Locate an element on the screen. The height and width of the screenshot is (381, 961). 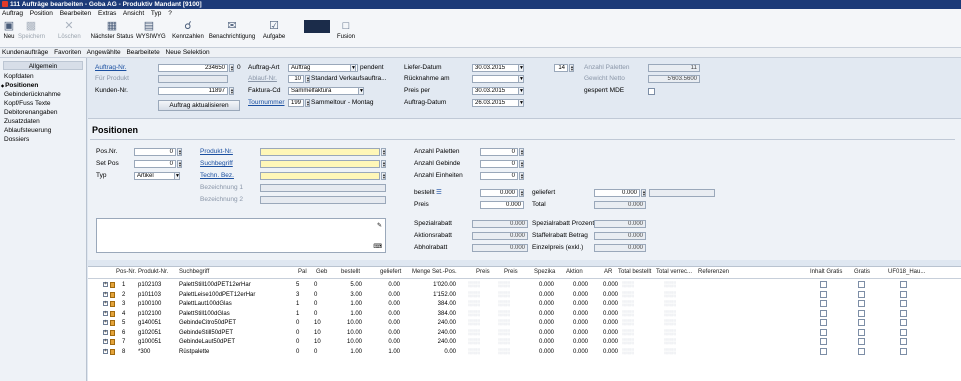
produkt-nr-field is located at coordinates (320, 152).